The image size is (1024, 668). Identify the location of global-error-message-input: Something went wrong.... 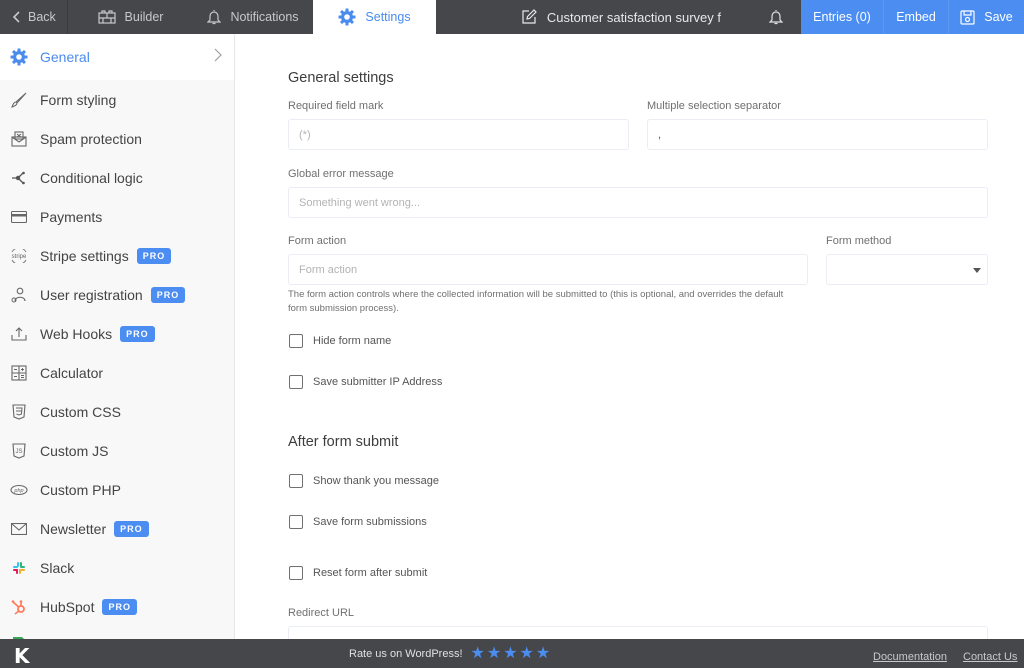
(638, 202).